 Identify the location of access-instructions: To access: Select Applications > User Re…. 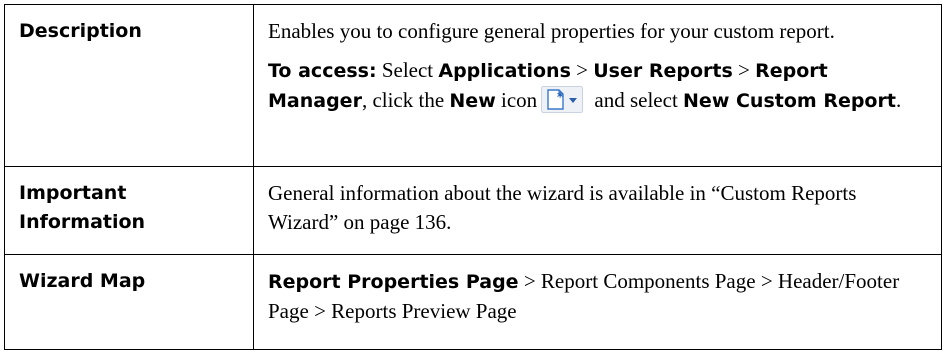
(597, 86).